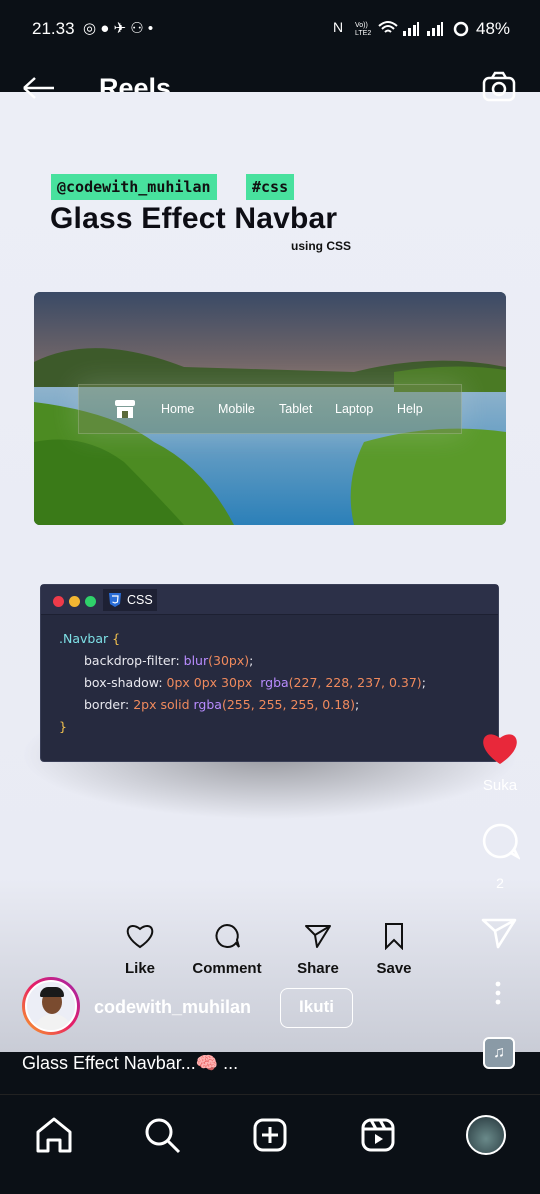 This screenshot has width=540, height=1194. I want to click on reel-subtitle: using CSS, so click(321, 246).